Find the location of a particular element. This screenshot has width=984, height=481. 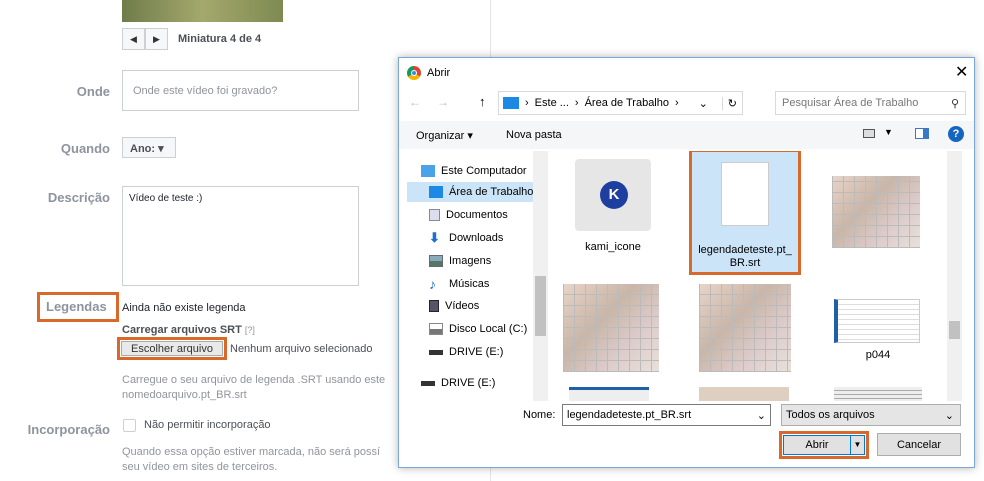

when-label: Quando is located at coordinates (85, 148).